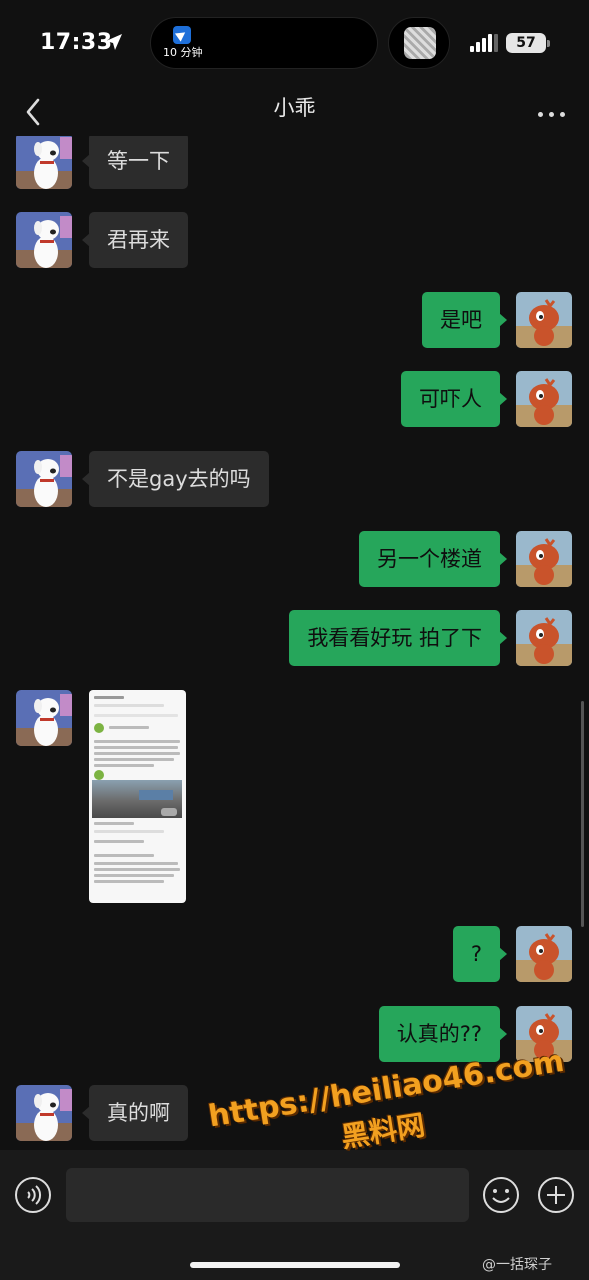  I want to click on home-indicator, so click(295, 1265).